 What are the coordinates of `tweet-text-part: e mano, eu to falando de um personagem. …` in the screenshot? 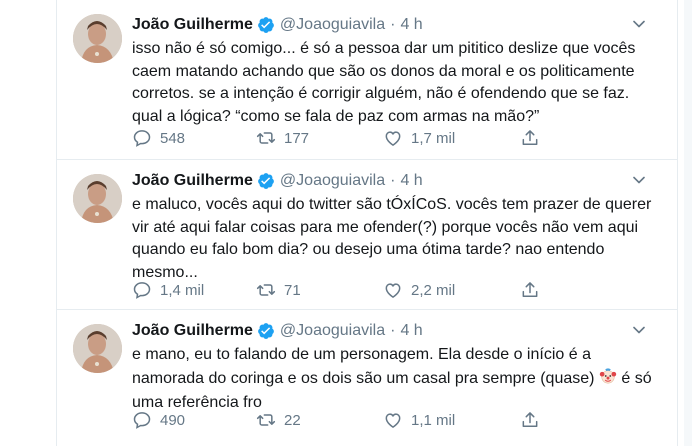 It's located at (363, 366).